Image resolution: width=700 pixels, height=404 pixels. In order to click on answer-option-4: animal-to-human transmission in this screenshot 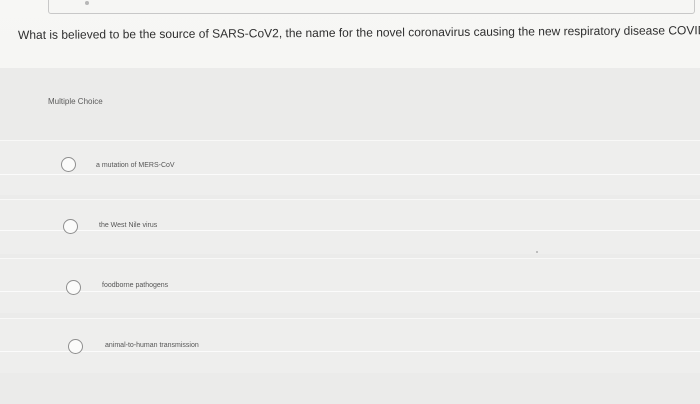, I will do `click(350, 345)`.